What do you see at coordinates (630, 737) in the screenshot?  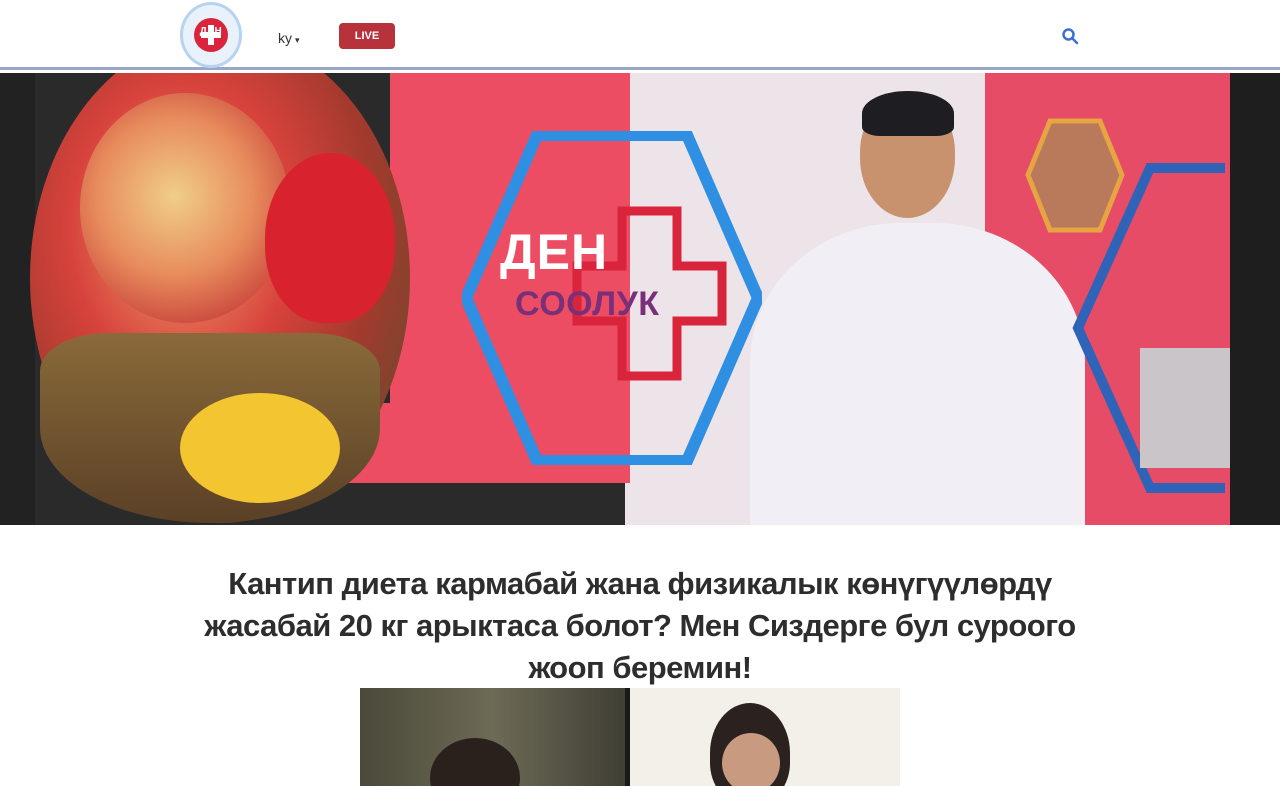 I see `article-image` at bounding box center [630, 737].